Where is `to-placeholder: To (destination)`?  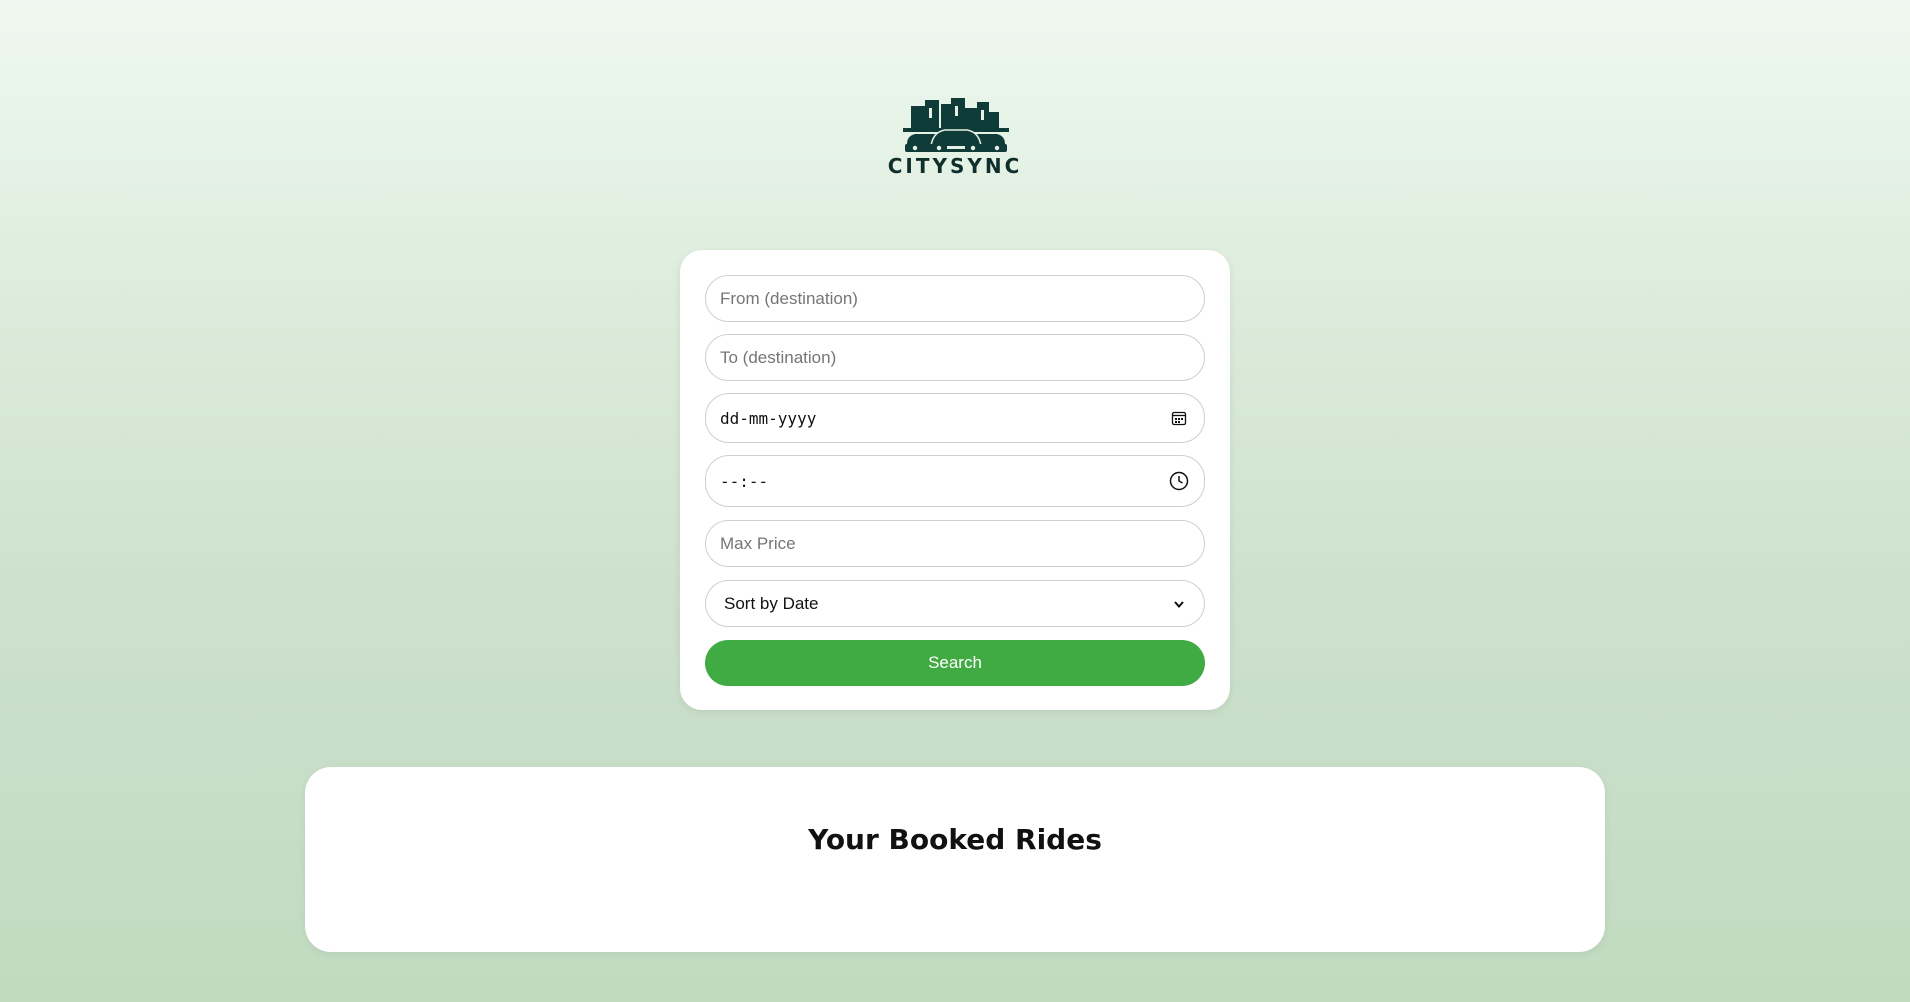
to-placeholder: To (destination) is located at coordinates (778, 357).